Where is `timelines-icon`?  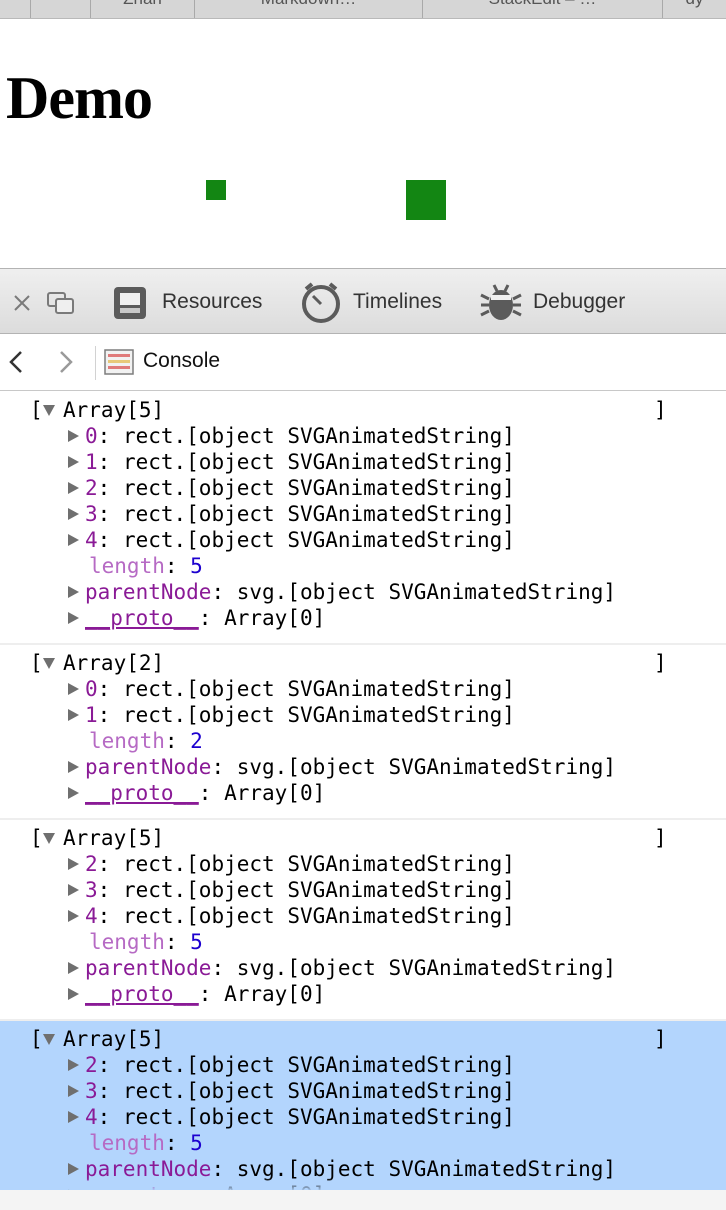
timelines-icon is located at coordinates (321, 302).